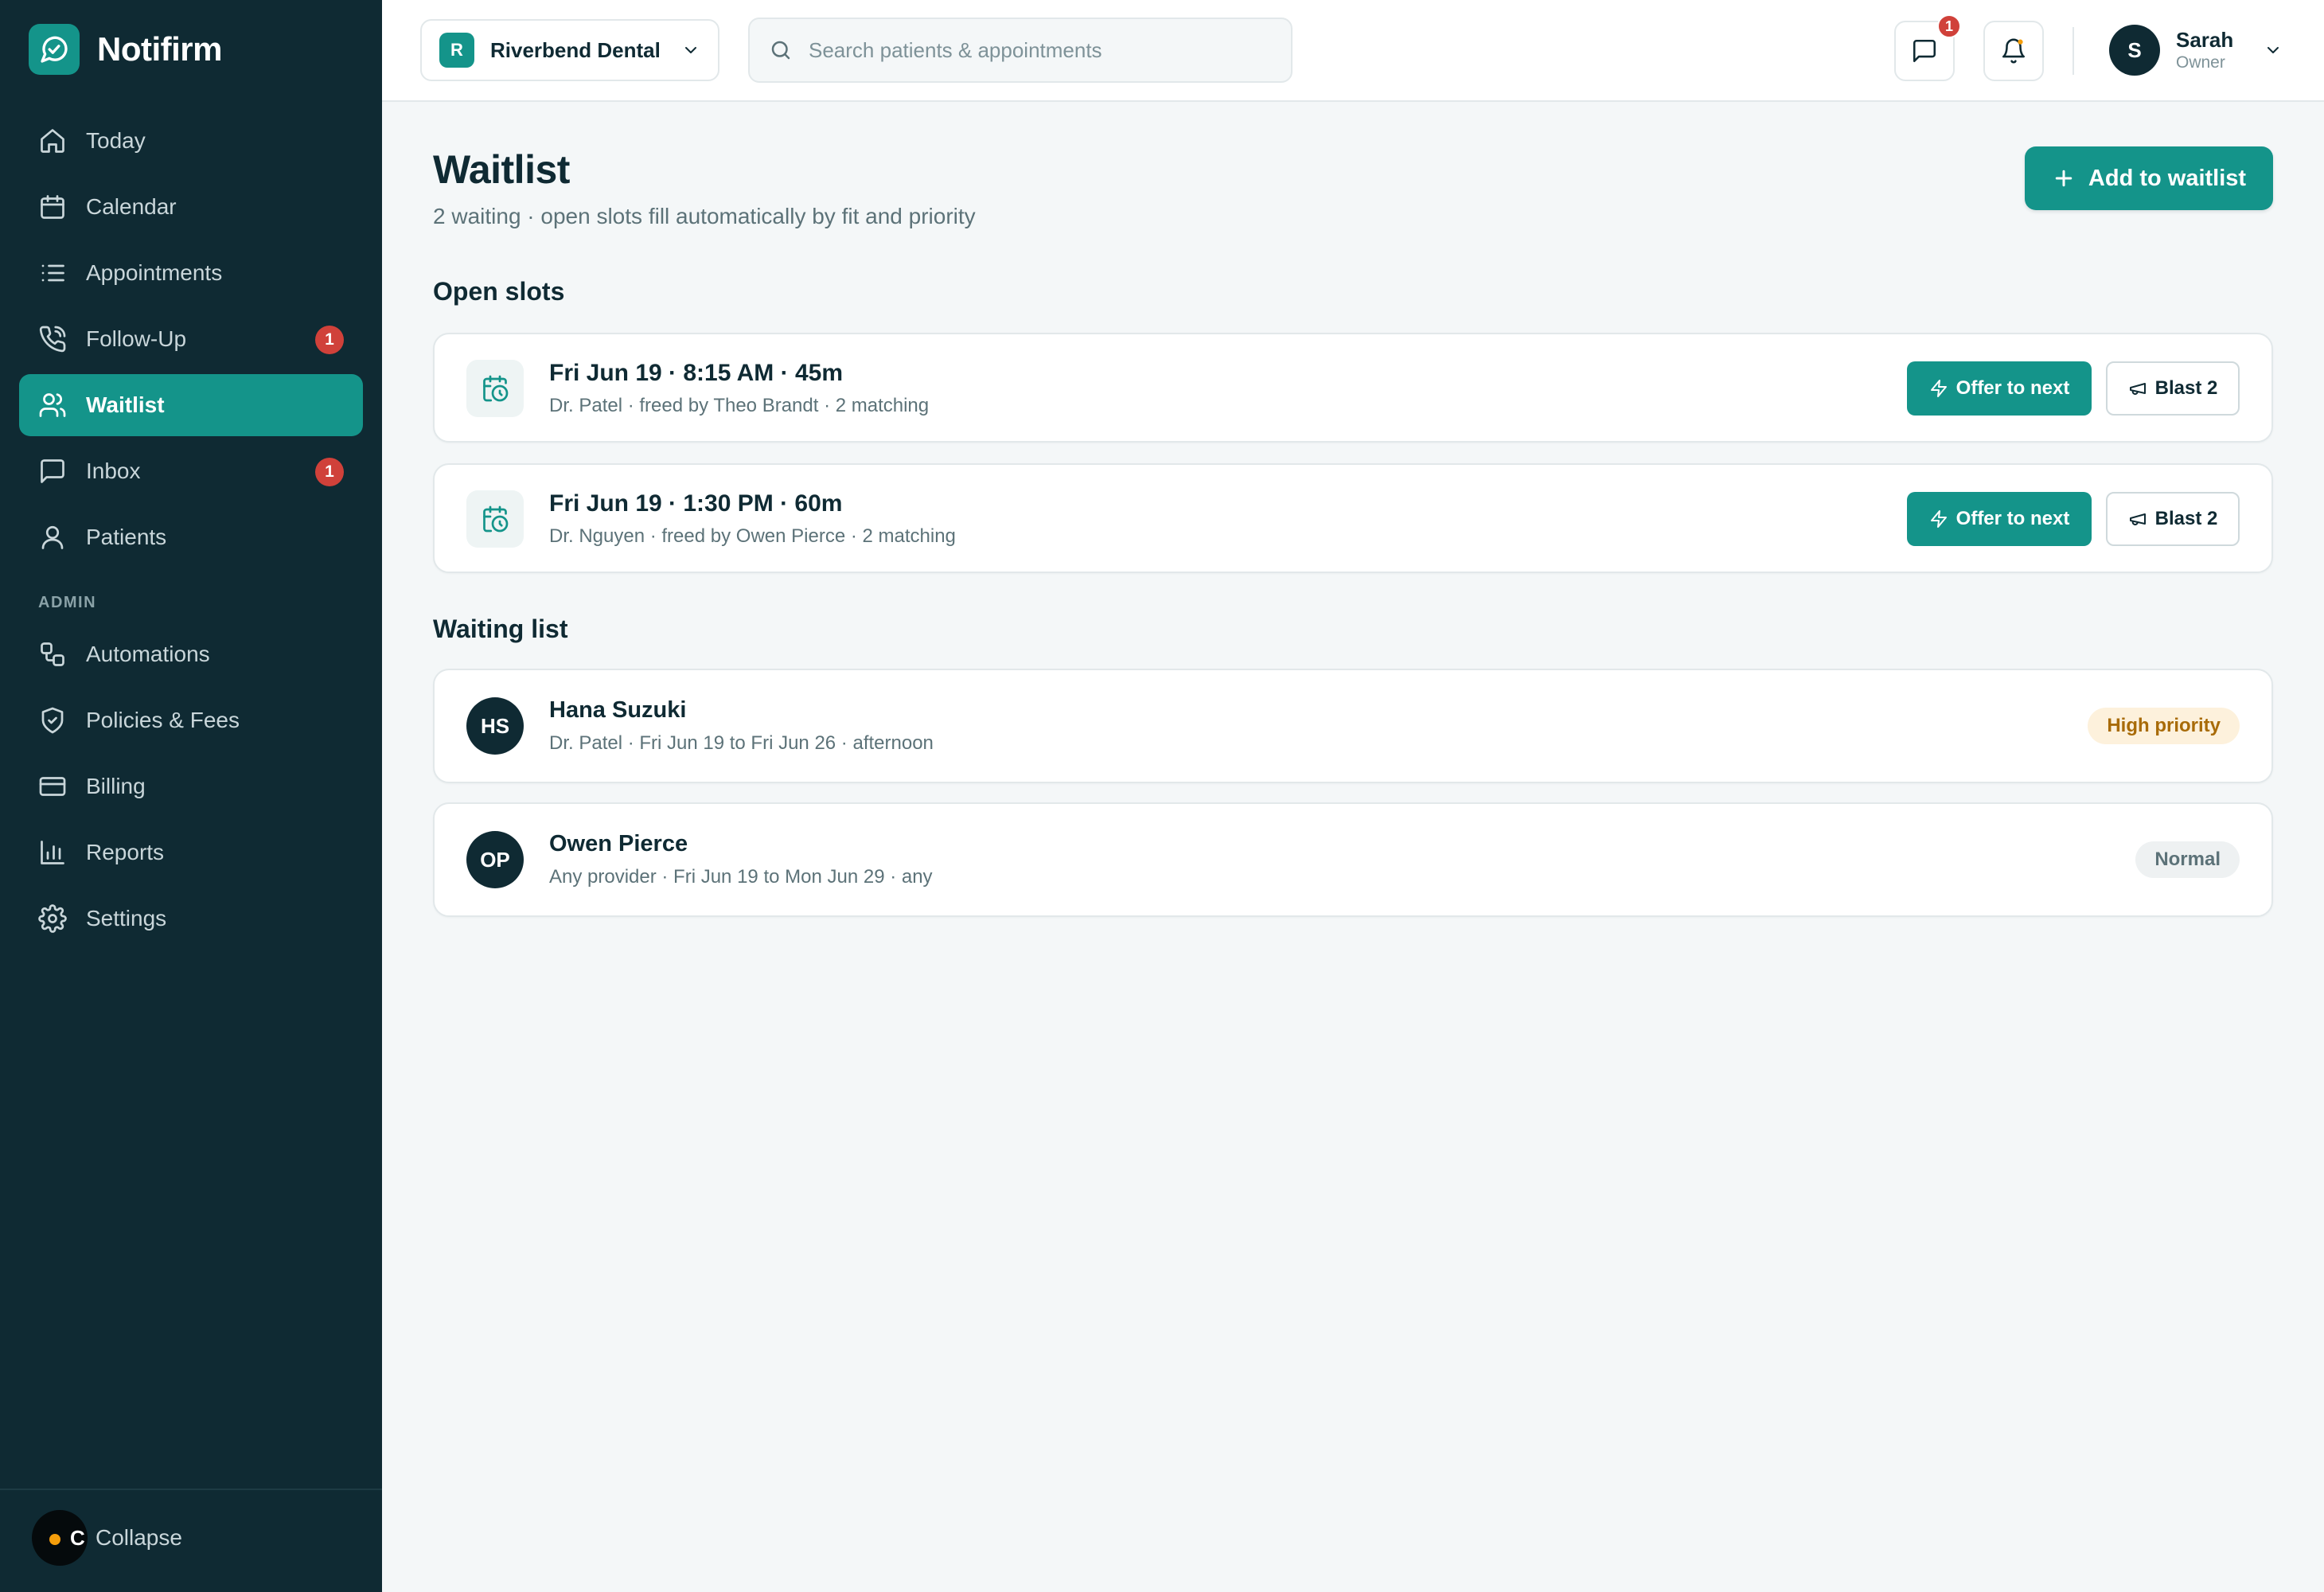  I want to click on add-to-waitlist-label: Add to waitlist, so click(2167, 178).